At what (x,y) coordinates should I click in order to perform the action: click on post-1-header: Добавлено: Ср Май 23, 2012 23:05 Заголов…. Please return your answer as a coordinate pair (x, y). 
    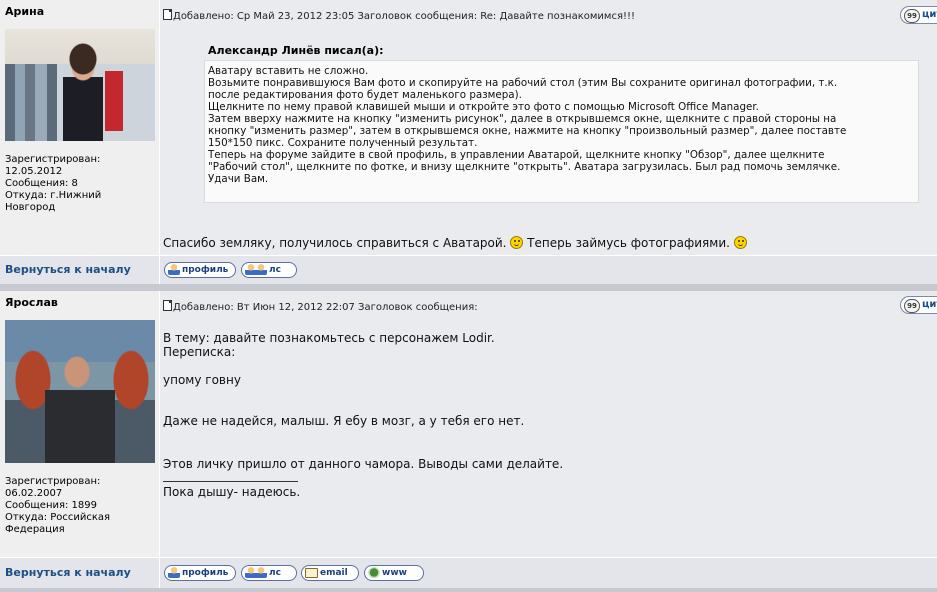
    Looking at the image, I should click on (399, 15).